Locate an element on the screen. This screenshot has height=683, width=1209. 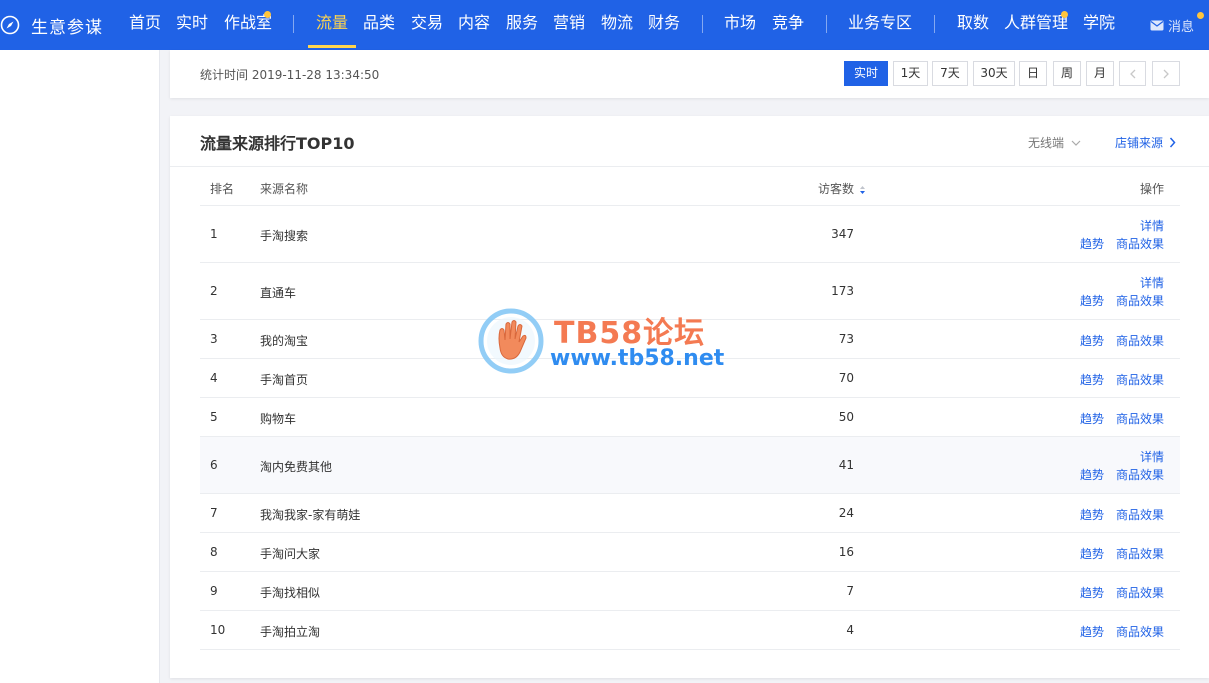
nav-item-home: 首页 is located at coordinates (145, 25).